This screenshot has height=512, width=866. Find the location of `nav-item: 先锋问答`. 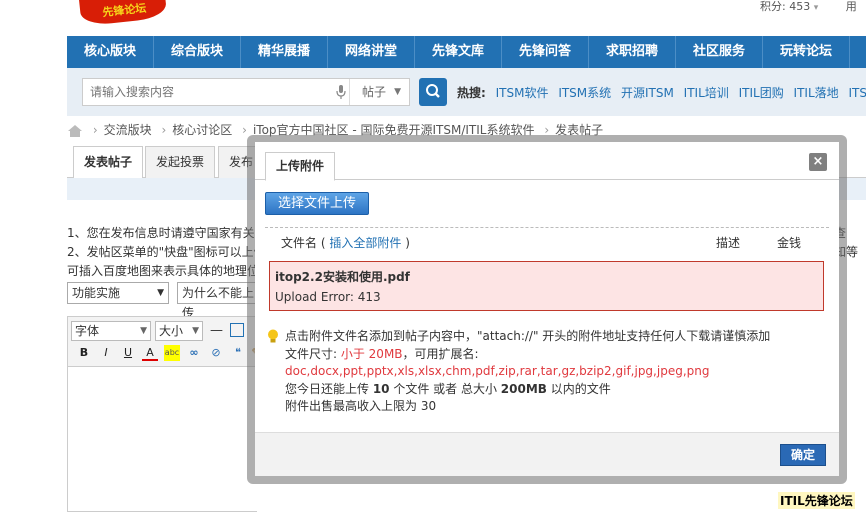

nav-item: 先锋问答 is located at coordinates (545, 52).